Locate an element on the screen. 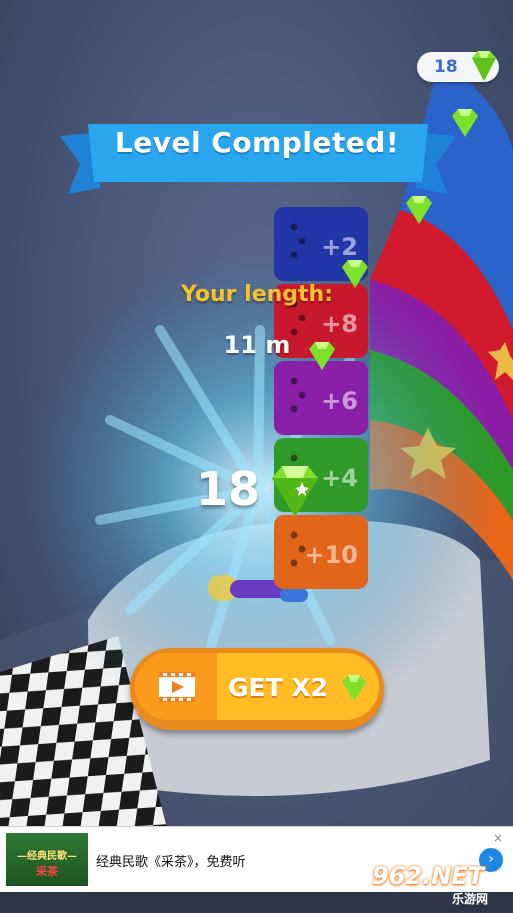  reward-gem-icon is located at coordinates (295, 491).